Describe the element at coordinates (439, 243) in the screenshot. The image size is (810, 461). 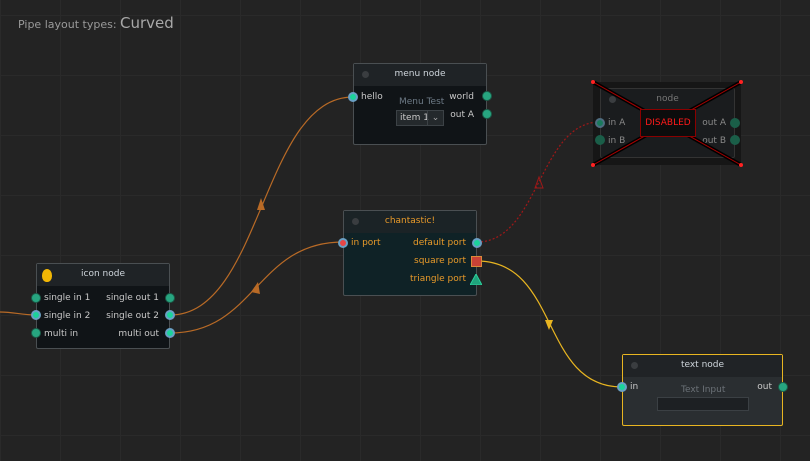
I see `port-label: default port` at that location.